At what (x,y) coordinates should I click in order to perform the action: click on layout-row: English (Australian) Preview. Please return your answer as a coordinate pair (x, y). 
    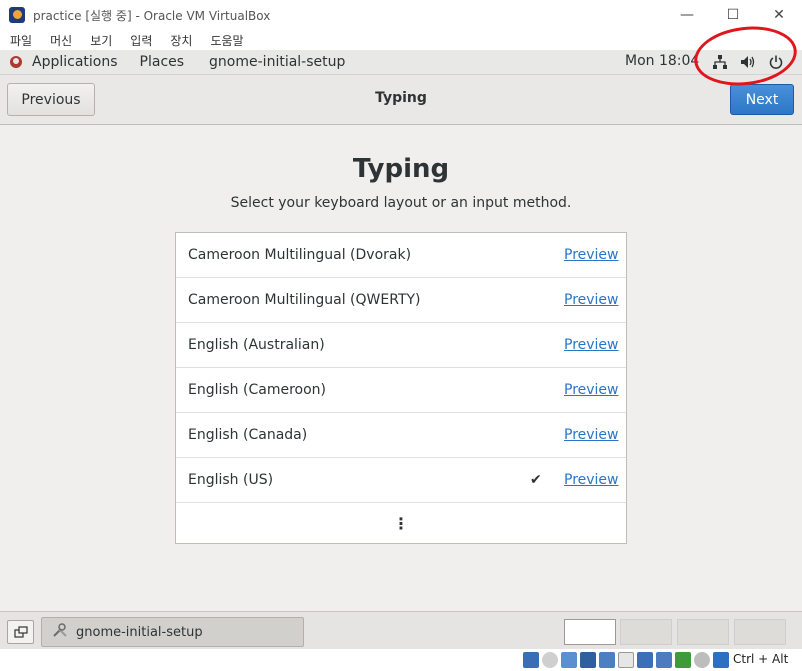
    Looking at the image, I should click on (401, 345).